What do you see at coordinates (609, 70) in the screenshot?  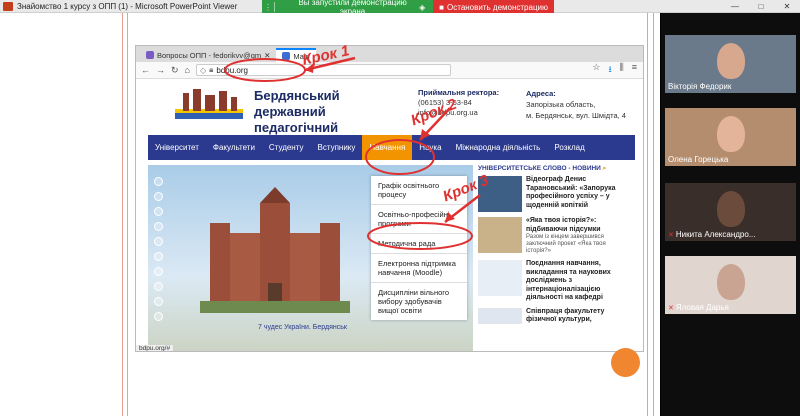 I see `download-icon: ⭳` at bounding box center [609, 70].